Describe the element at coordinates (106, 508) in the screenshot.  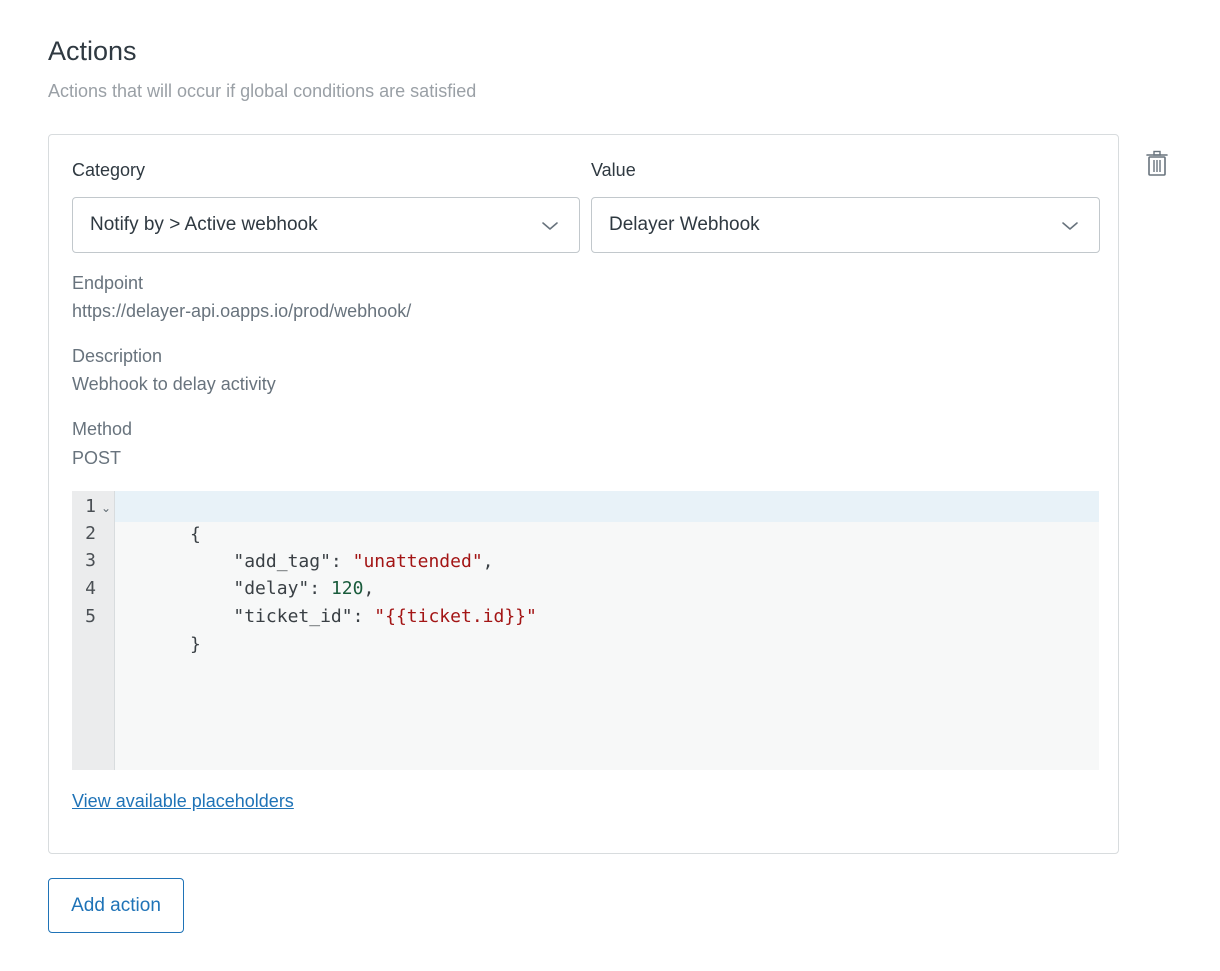
I see `fold-chevron-icon: ⌄` at that location.